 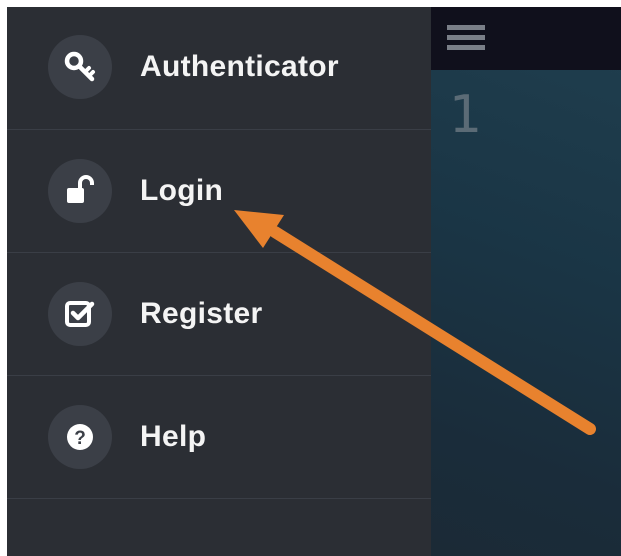 I want to click on top-bar, so click(x=526, y=38).